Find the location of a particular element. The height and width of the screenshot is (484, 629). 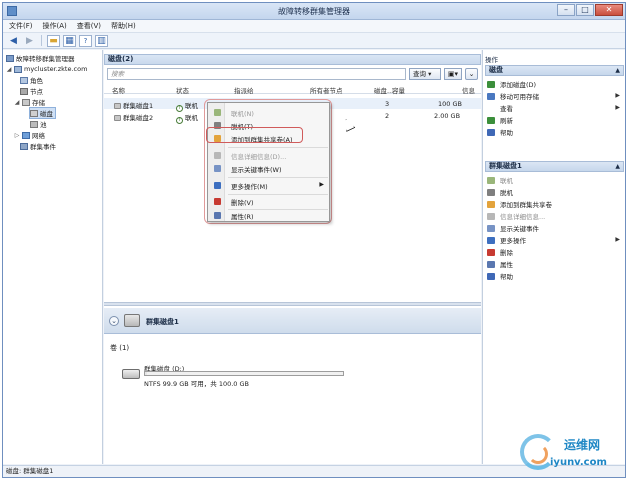

tree-events: 群集事件 is located at coordinates (38, 146).